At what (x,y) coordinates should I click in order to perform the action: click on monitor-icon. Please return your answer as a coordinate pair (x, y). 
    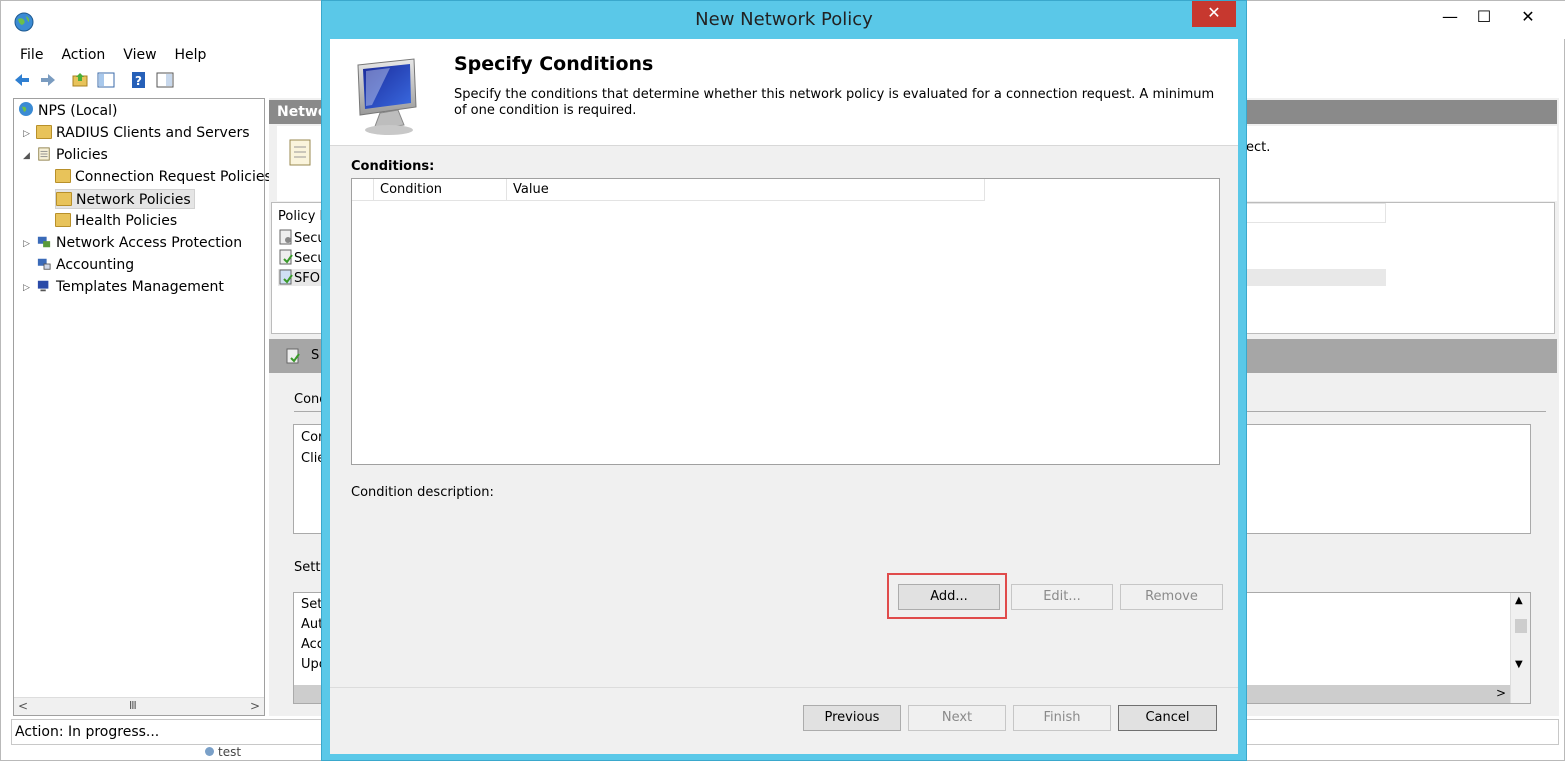
    Looking at the image, I should click on (387, 96).